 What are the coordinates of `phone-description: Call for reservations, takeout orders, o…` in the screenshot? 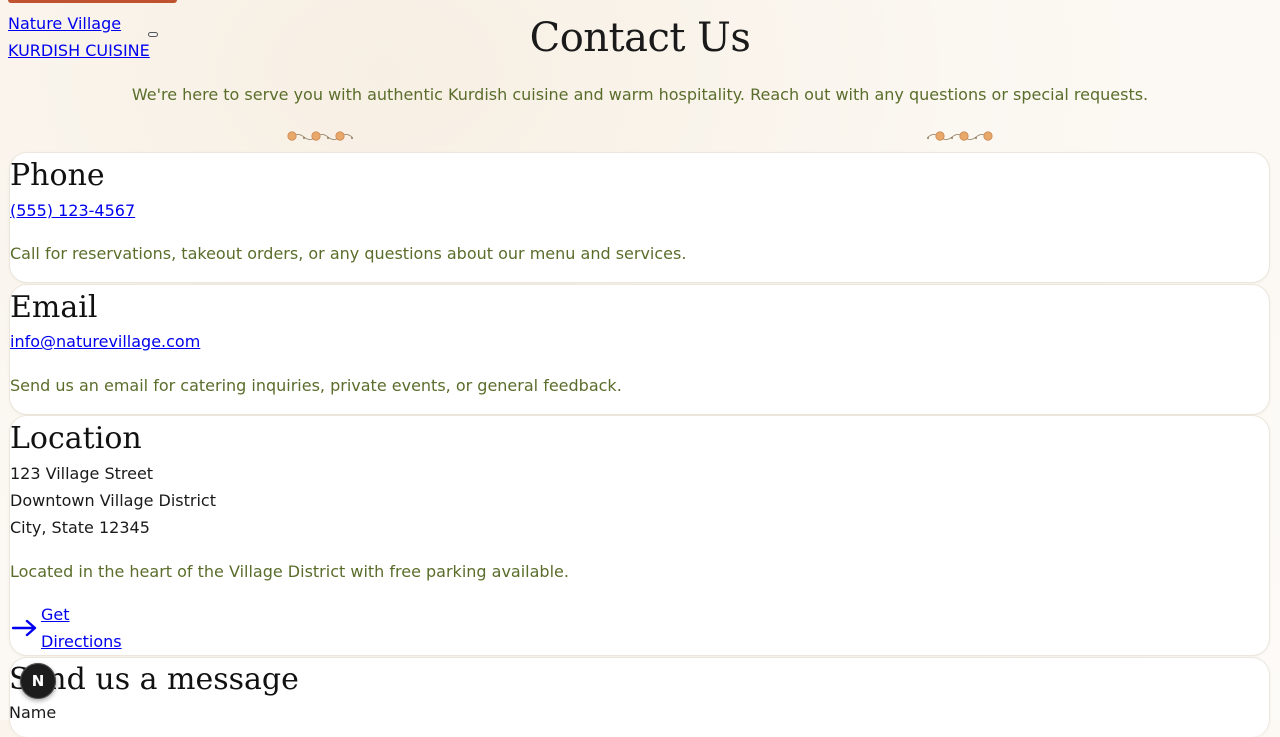 It's located at (348, 253).